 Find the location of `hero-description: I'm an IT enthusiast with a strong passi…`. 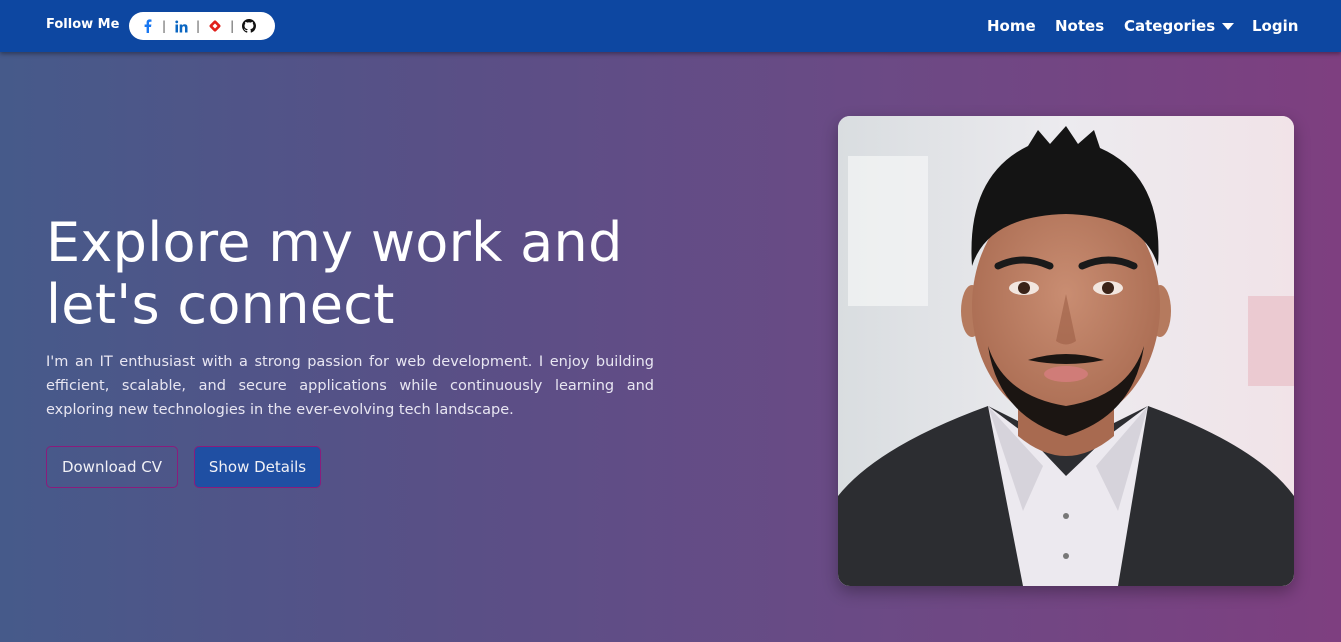

hero-description: I'm an IT enthusiast with a strong passi… is located at coordinates (350, 386).